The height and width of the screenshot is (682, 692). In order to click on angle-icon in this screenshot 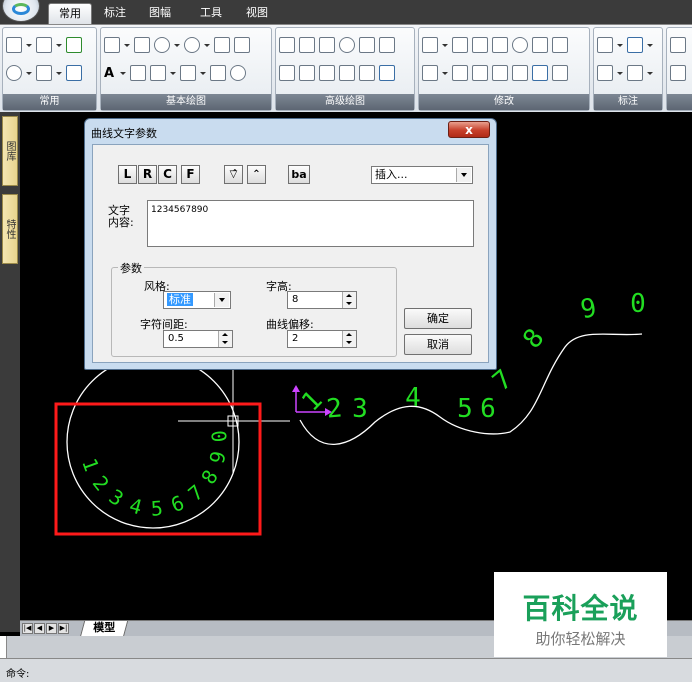, I will do `click(327, 45)`.